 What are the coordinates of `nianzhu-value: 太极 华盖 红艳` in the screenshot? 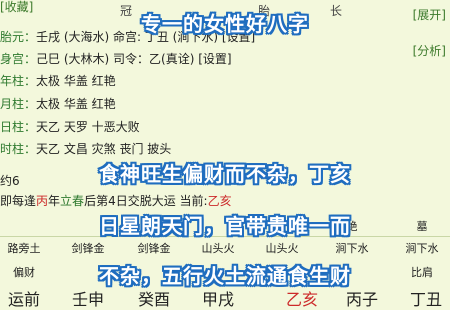 It's located at (76, 81).